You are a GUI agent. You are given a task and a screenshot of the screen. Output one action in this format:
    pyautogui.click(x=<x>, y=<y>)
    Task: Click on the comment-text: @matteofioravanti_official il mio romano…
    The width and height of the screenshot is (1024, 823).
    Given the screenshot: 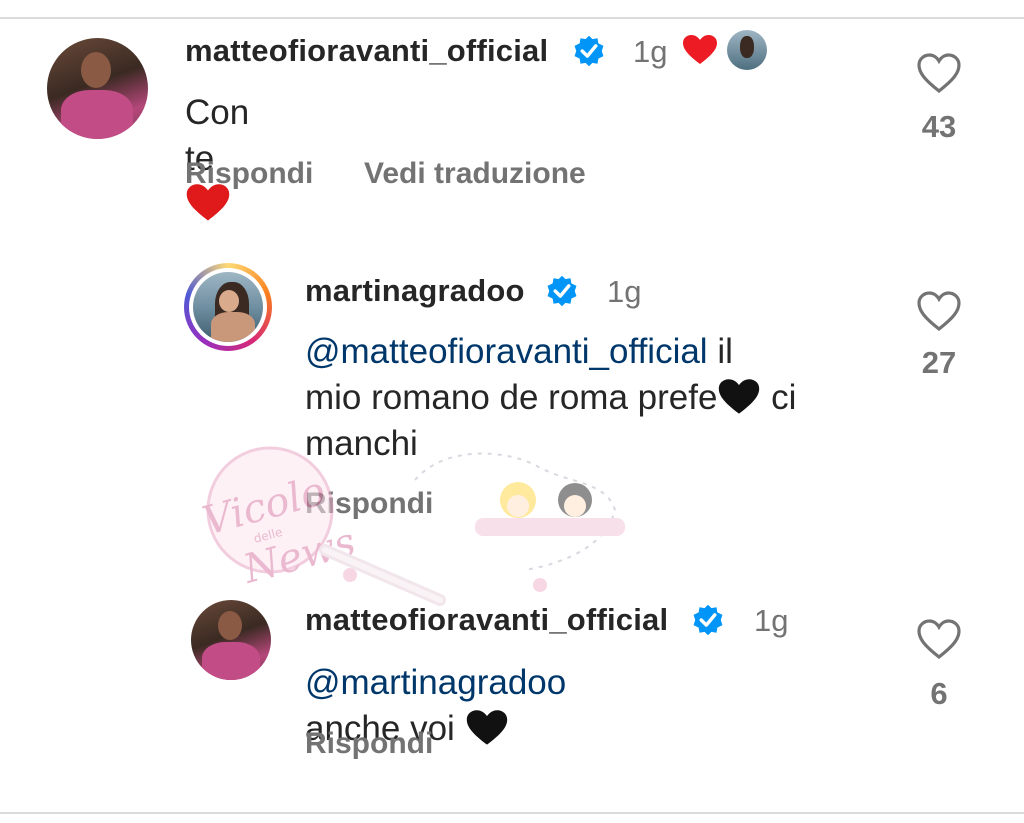 What is the action you would take?
    pyautogui.click(x=551, y=397)
    